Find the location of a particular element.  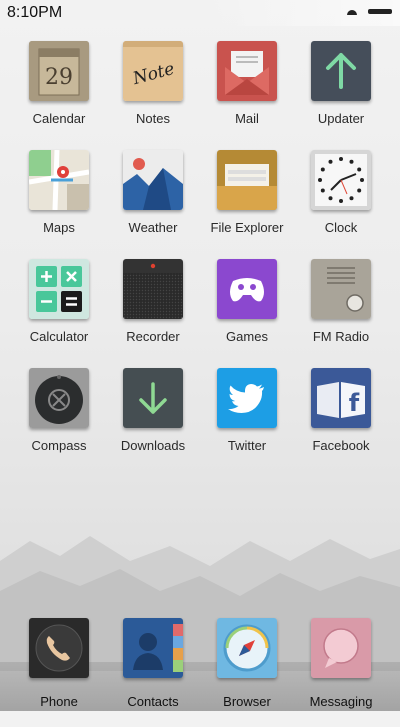

calendar-icon: 29 is located at coordinates (59, 71).